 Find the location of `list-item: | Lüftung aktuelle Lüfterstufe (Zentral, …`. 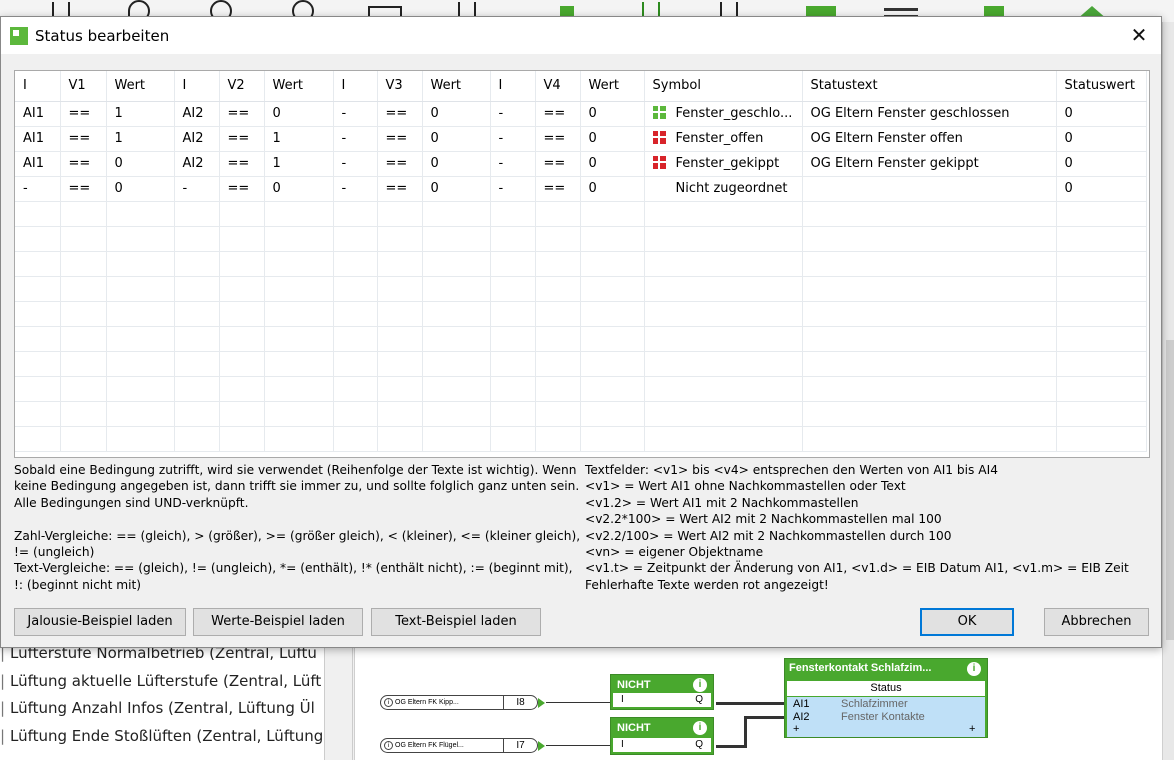

list-item: | Lüftung aktuelle Lüfterstufe (Zentral, … is located at coordinates (162, 682).